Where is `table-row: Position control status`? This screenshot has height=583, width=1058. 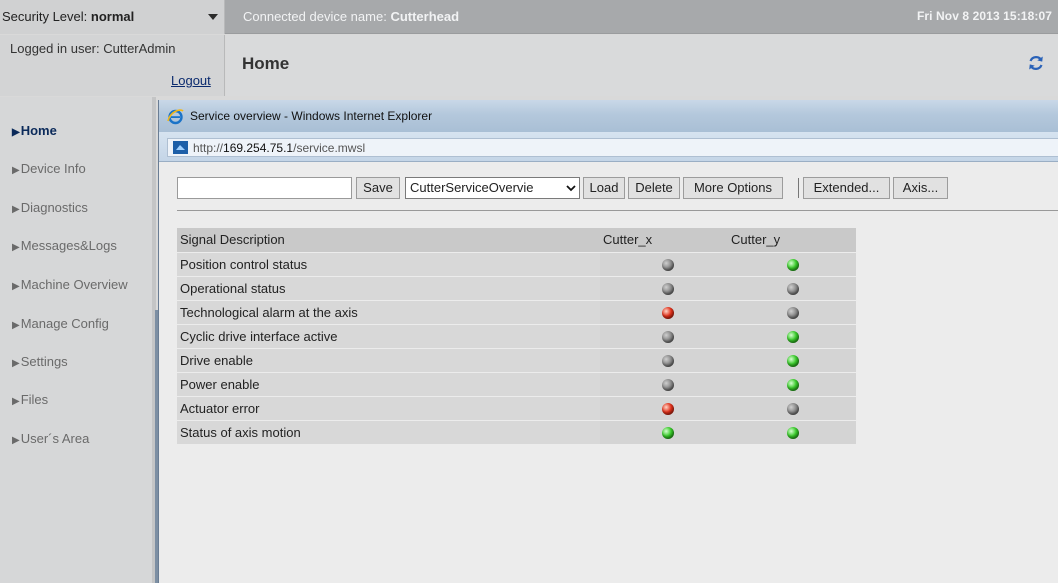 table-row: Position control status is located at coordinates (516, 264).